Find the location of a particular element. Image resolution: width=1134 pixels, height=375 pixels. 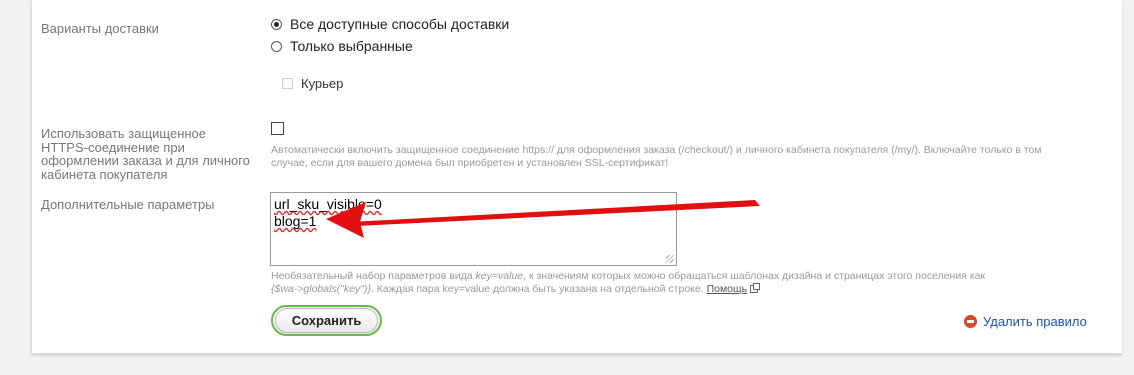

courier-label: Курьер is located at coordinates (322, 83).